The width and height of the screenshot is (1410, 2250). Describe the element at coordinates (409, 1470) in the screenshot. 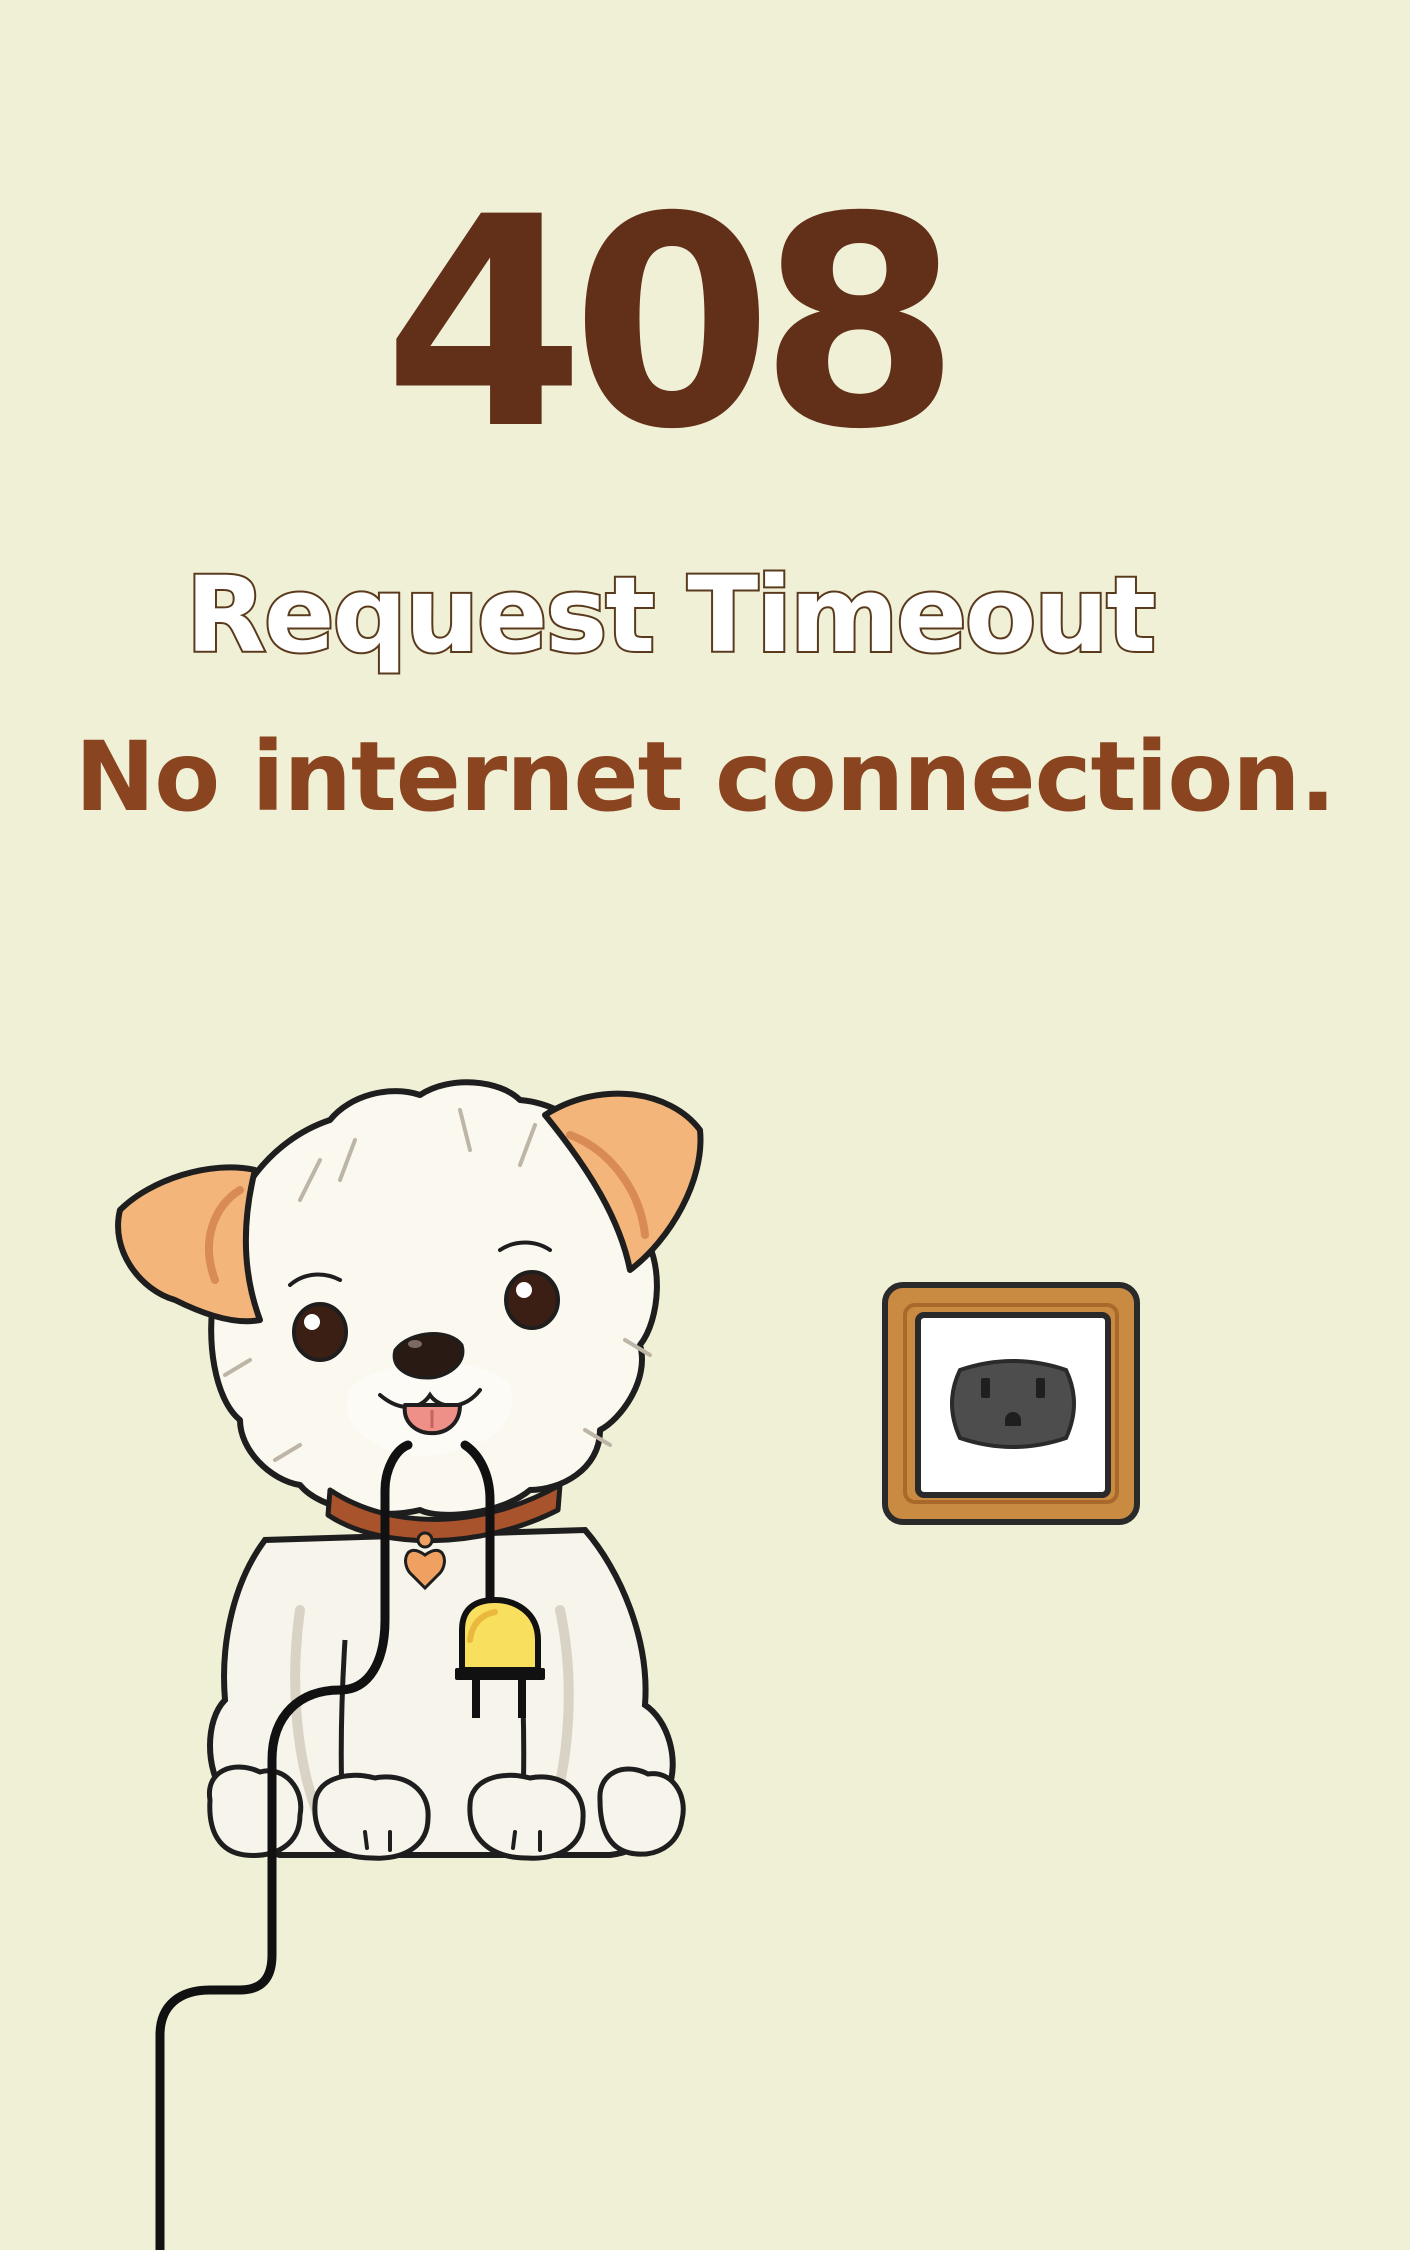

I see `puppy-icon` at that location.